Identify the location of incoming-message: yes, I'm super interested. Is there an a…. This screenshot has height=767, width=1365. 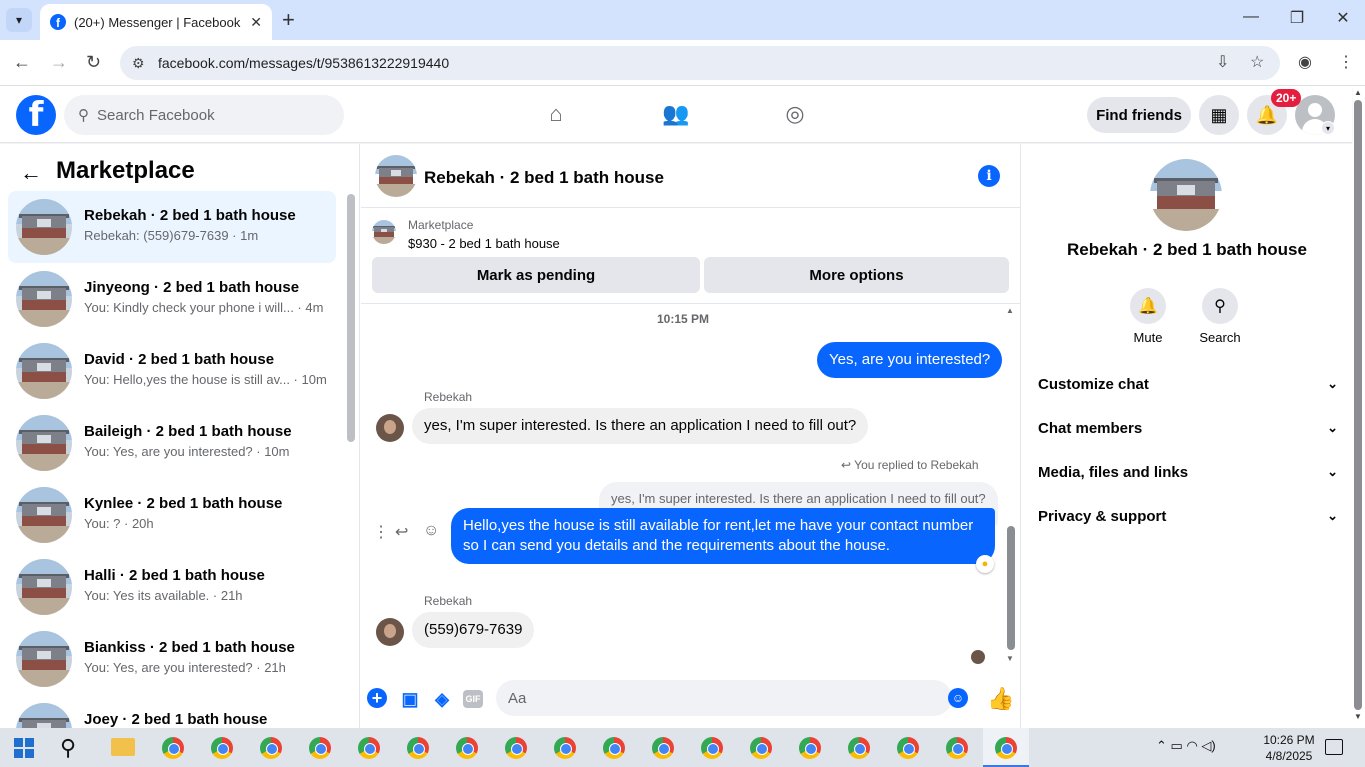
(640, 426).